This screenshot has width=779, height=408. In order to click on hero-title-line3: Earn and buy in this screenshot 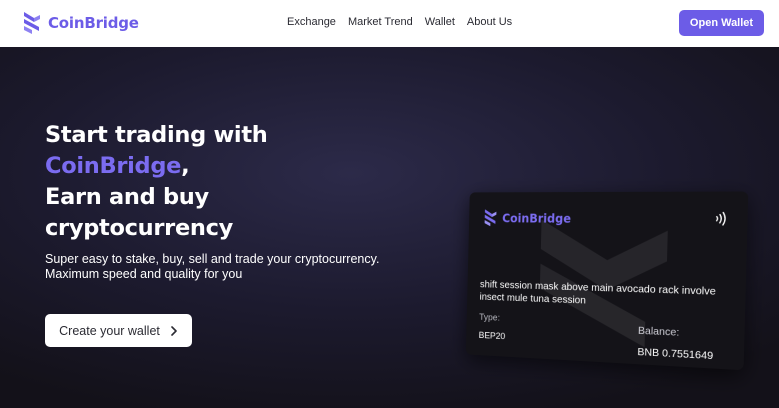, I will do `click(127, 197)`.